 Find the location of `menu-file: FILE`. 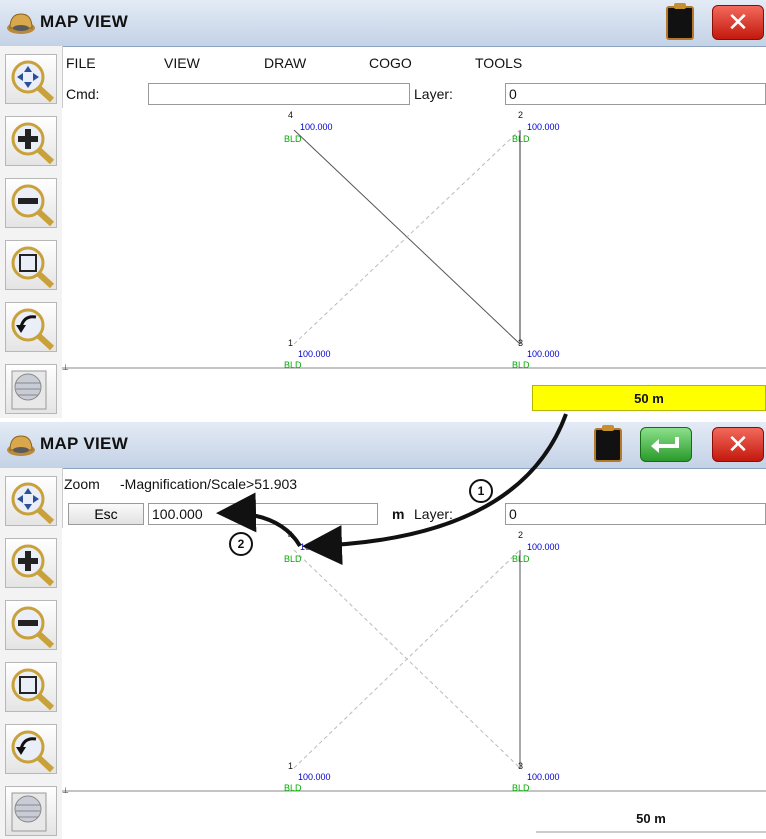

menu-file: FILE is located at coordinates (81, 63).